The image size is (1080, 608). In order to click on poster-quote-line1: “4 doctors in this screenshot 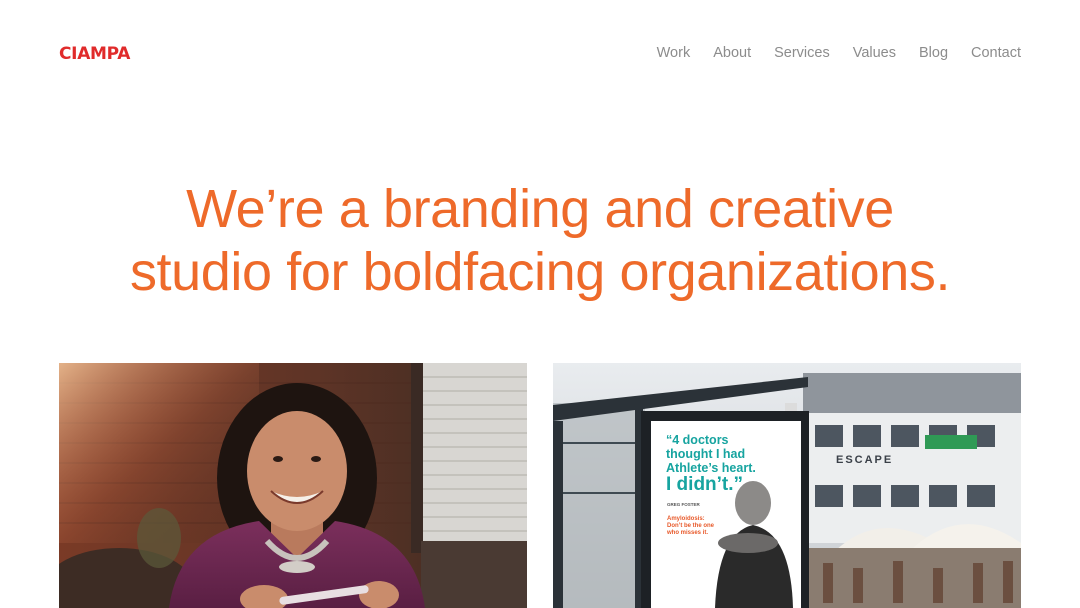, I will do `click(697, 440)`.